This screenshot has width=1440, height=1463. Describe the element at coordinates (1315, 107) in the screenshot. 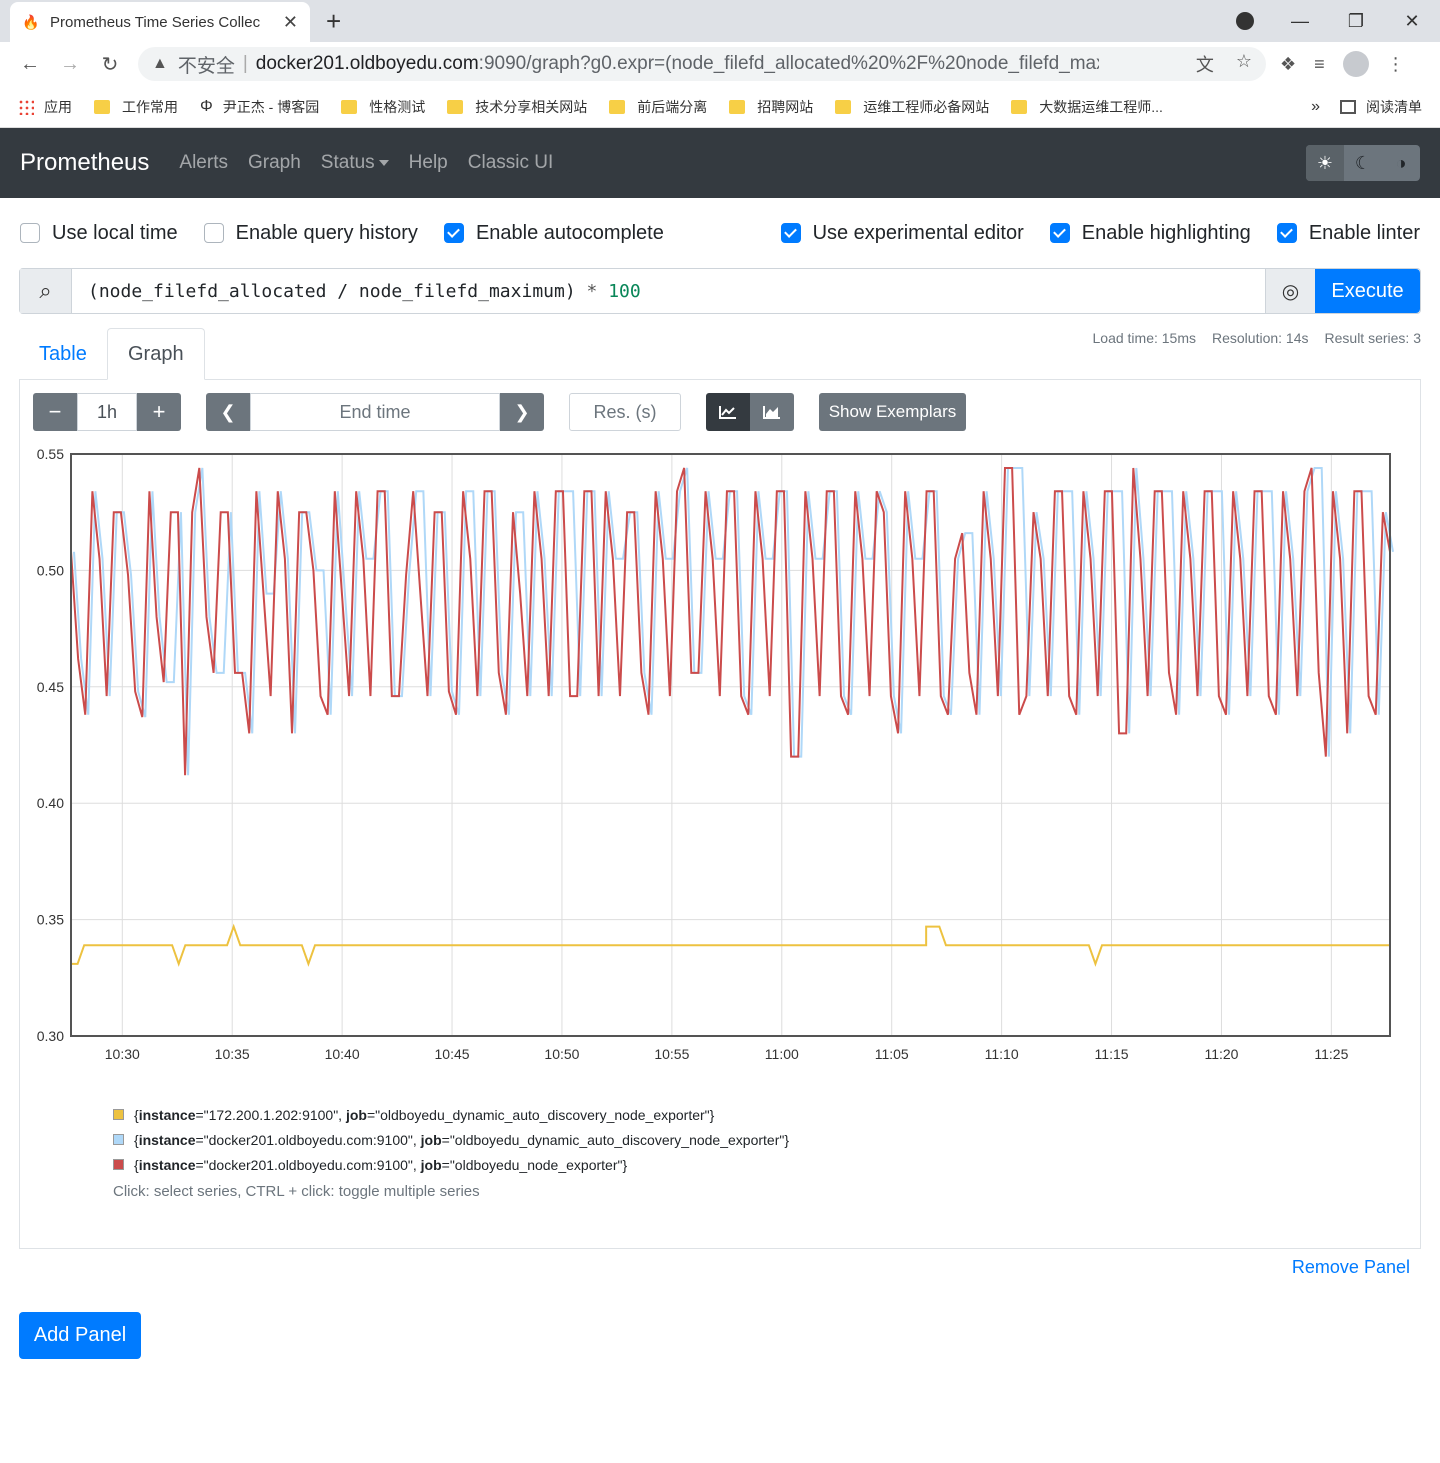

I see `bookmarks-more-icon: »` at that location.